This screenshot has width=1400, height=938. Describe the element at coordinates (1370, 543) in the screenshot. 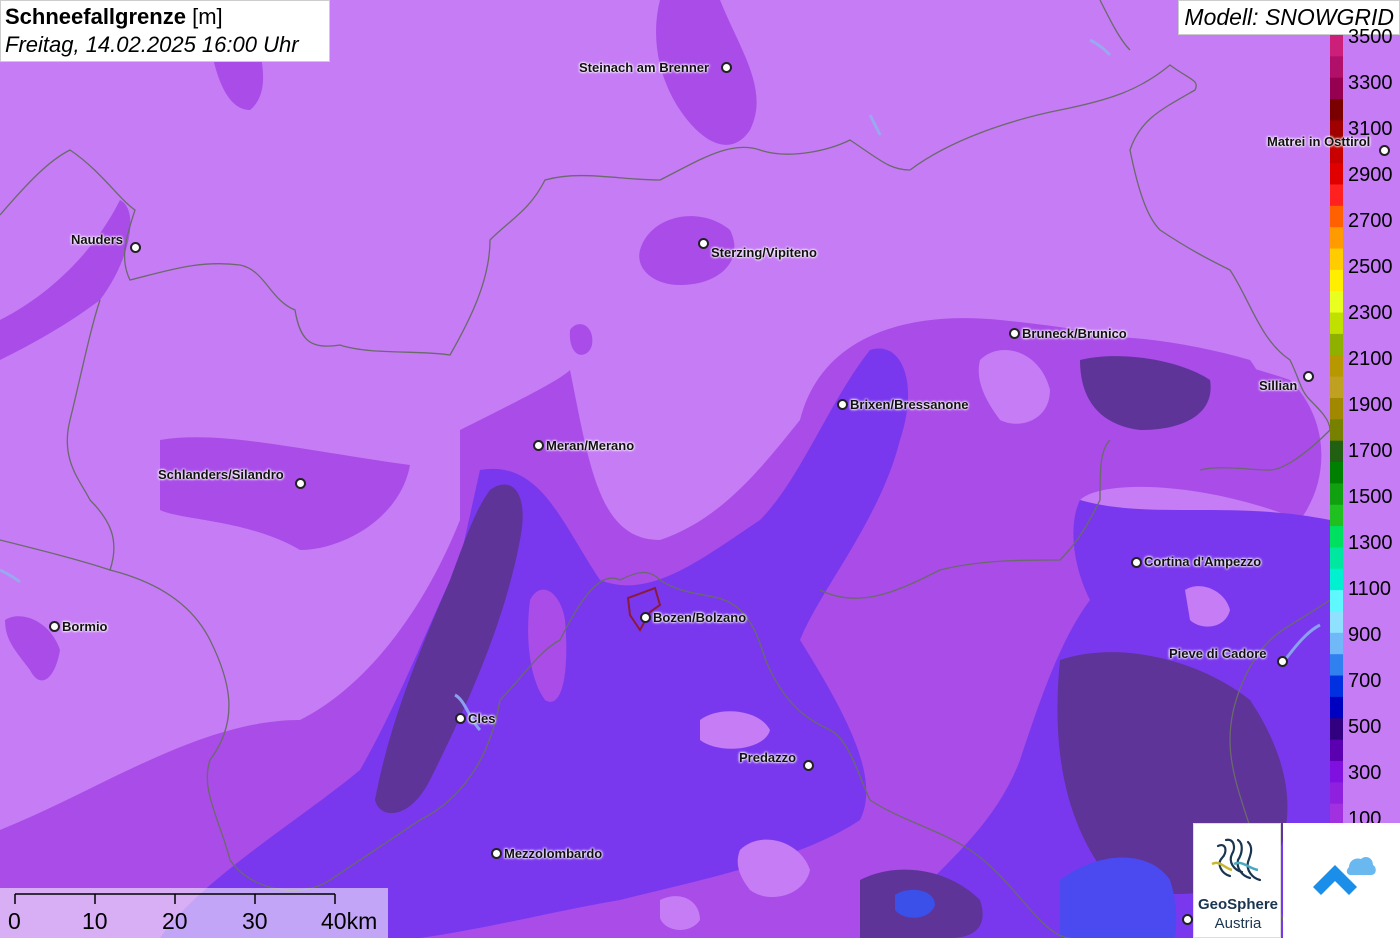

I see `legend-label: 1300` at that location.